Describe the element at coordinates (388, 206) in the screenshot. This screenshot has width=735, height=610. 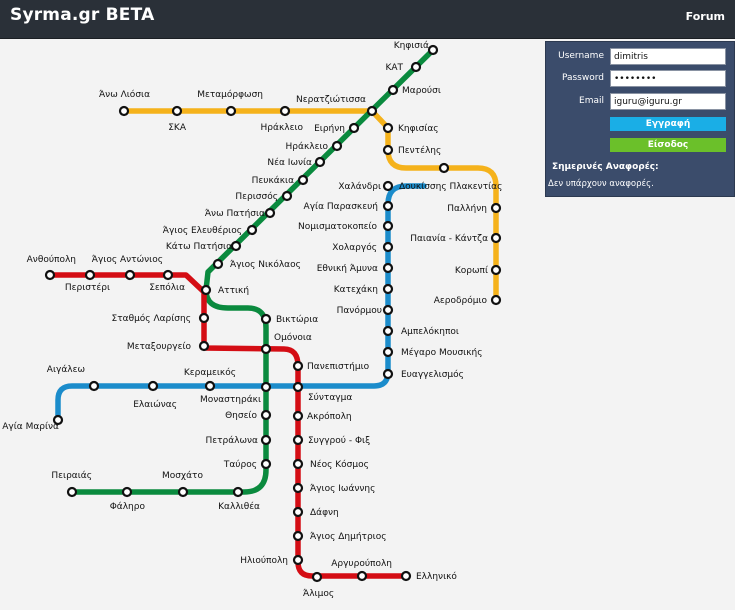
I see `station-dot-ag_paraskevi` at that location.